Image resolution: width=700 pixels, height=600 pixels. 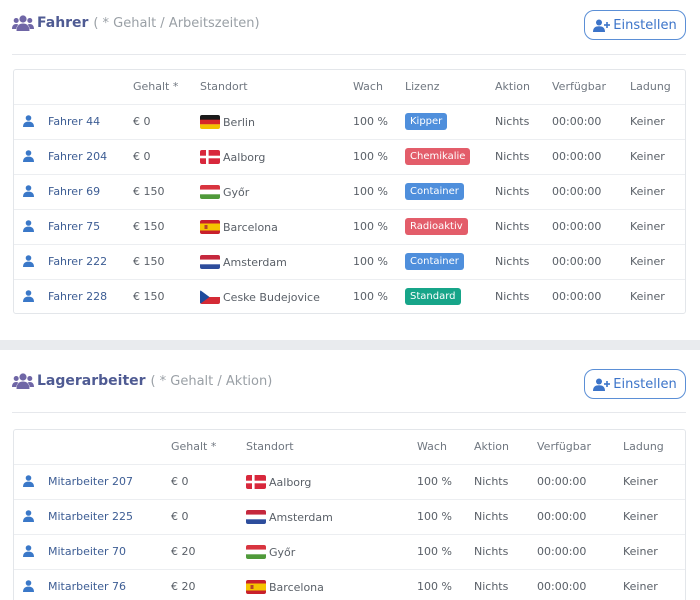 I want to click on license-badge: Standard, so click(x=433, y=297).